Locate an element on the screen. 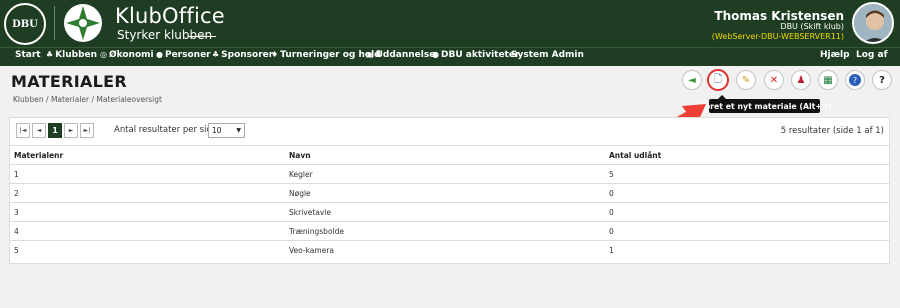  cell-materialenr: 2 is located at coordinates (147, 193).